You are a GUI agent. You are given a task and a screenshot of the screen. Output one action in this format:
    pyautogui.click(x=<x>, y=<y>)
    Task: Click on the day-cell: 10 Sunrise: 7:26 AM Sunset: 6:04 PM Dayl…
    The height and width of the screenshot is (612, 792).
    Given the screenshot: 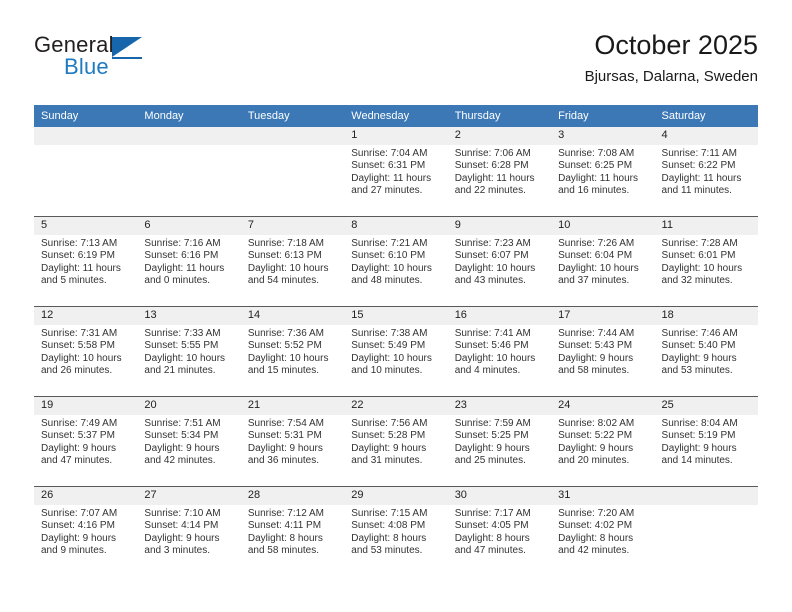 What is the action you would take?
    pyautogui.click(x=603, y=261)
    